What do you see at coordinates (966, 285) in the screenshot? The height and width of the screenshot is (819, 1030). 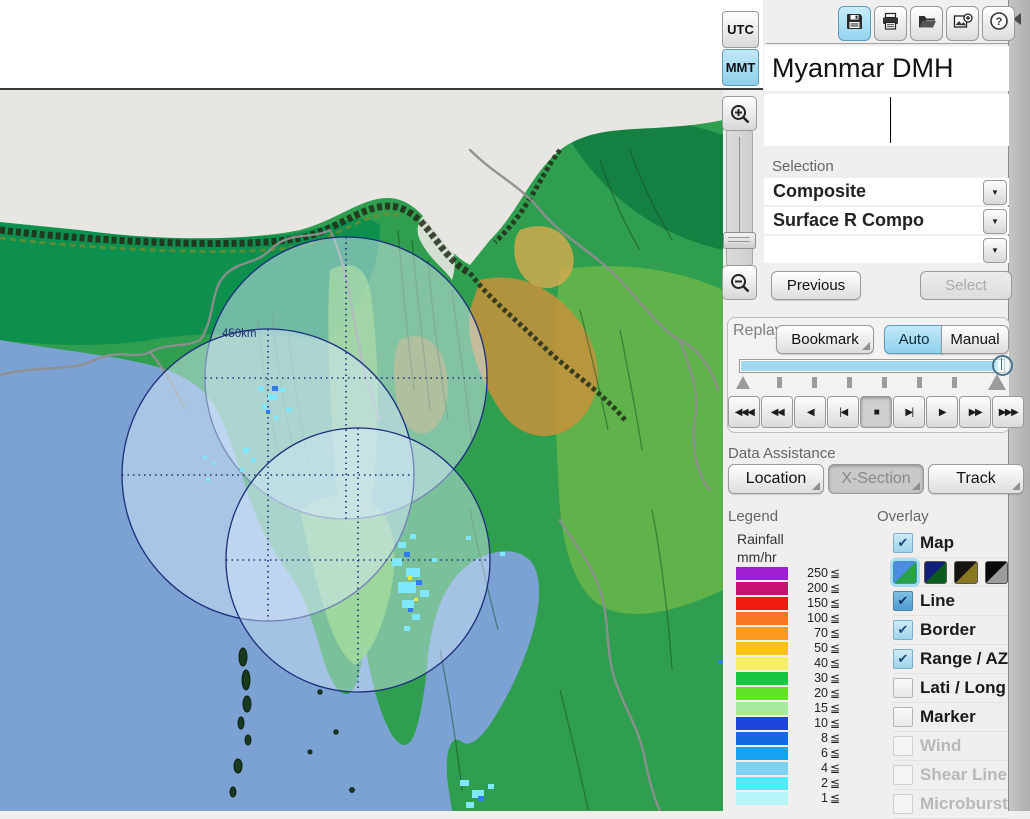 I see `select-button: Select` at bounding box center [966, 285].